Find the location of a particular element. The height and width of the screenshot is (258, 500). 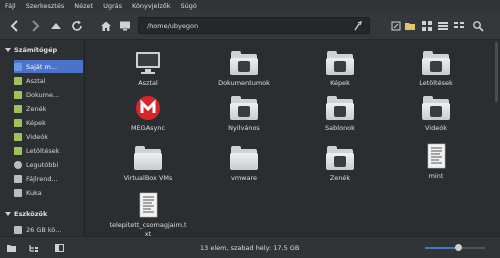

zoom-slider-knob is located at coordinates (458, 247).